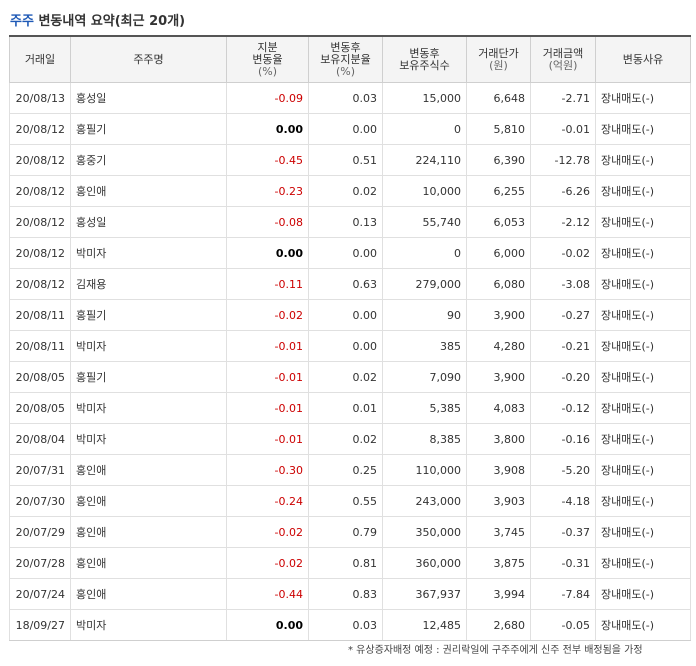 The width and height of the screenshot is (696, 666). Describe the element at coordinates (498, 284) in the screenshot. I see `unit-price-cell: 6,080` at that location.